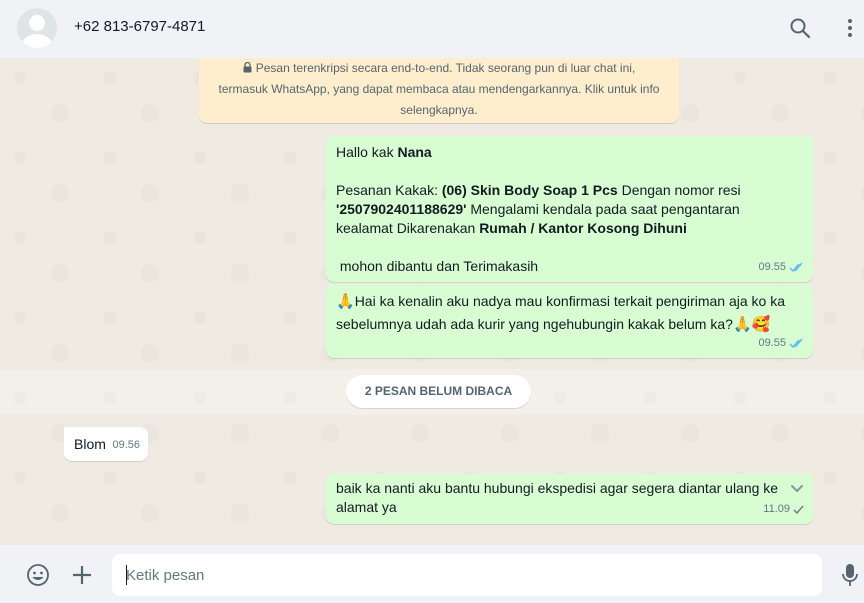 This screenshot has height=603, width=864. I want to click on lock-icon, so click(247, 67).